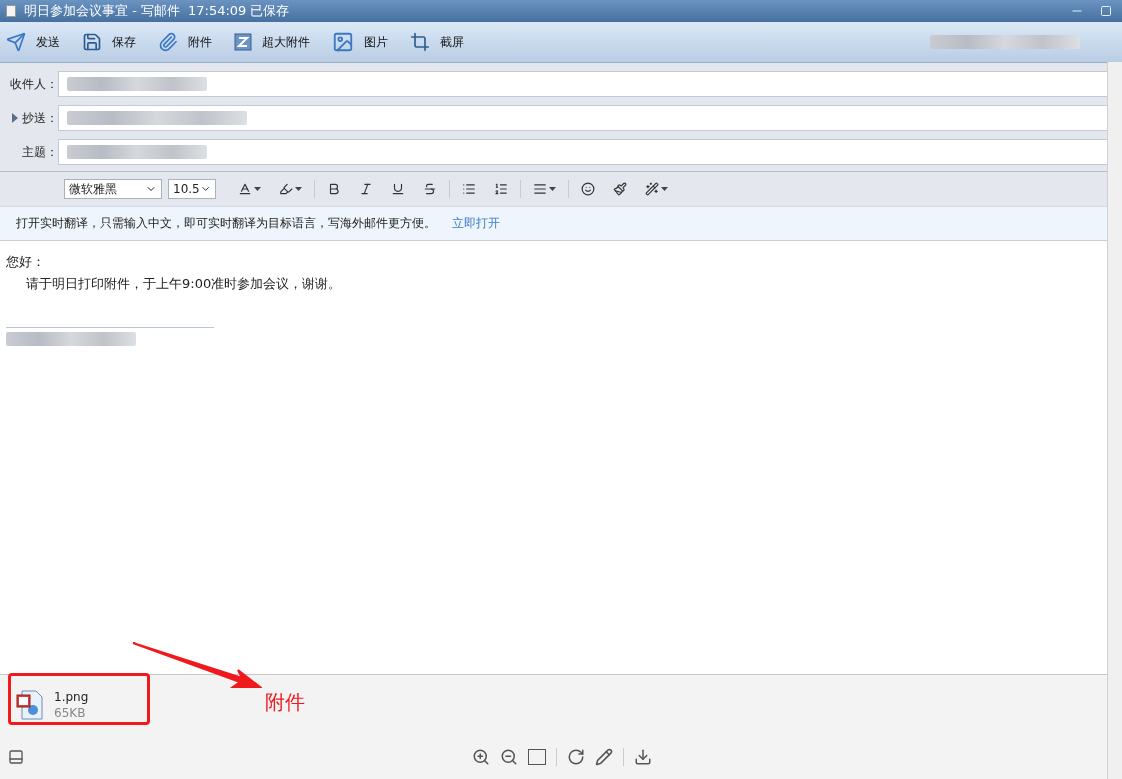 This screenshot has width=1122, height=779. What do you see at coordinates (286, 189) in the screenshot?
I see `highlighter-icon` at bounding box center [286, 189].